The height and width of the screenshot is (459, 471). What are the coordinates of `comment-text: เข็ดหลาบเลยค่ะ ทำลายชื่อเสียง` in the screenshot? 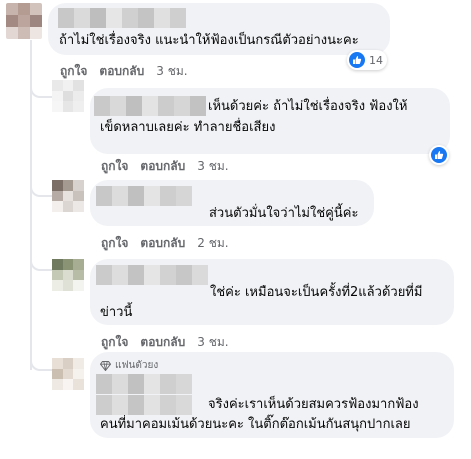 It's located at (188, 127).